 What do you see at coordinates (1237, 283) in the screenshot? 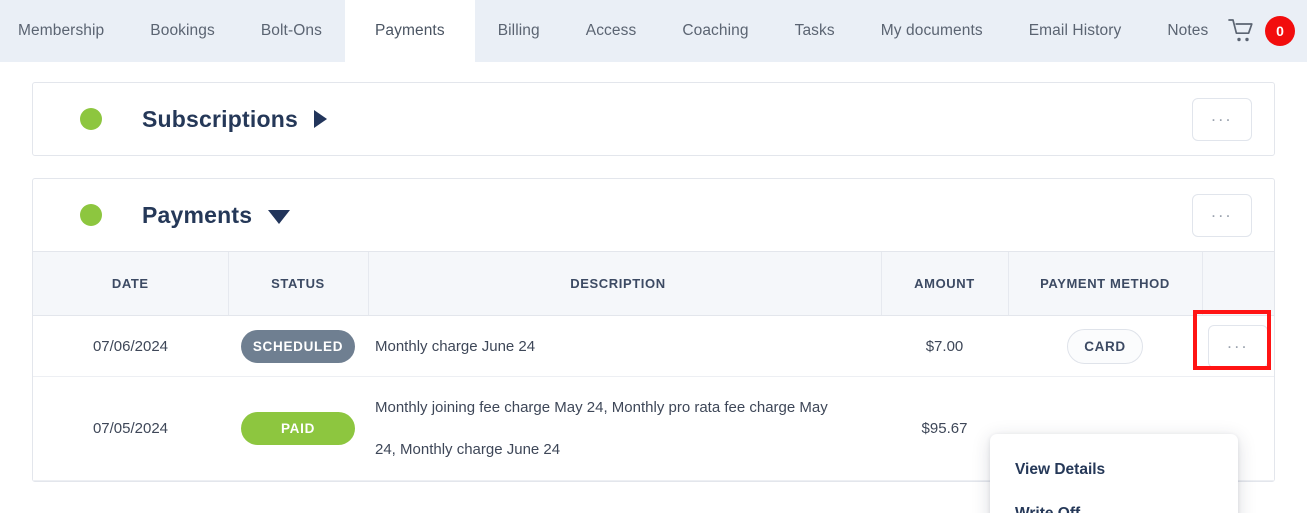
I see `column-header-actions` at bounding box center [1237, 283].